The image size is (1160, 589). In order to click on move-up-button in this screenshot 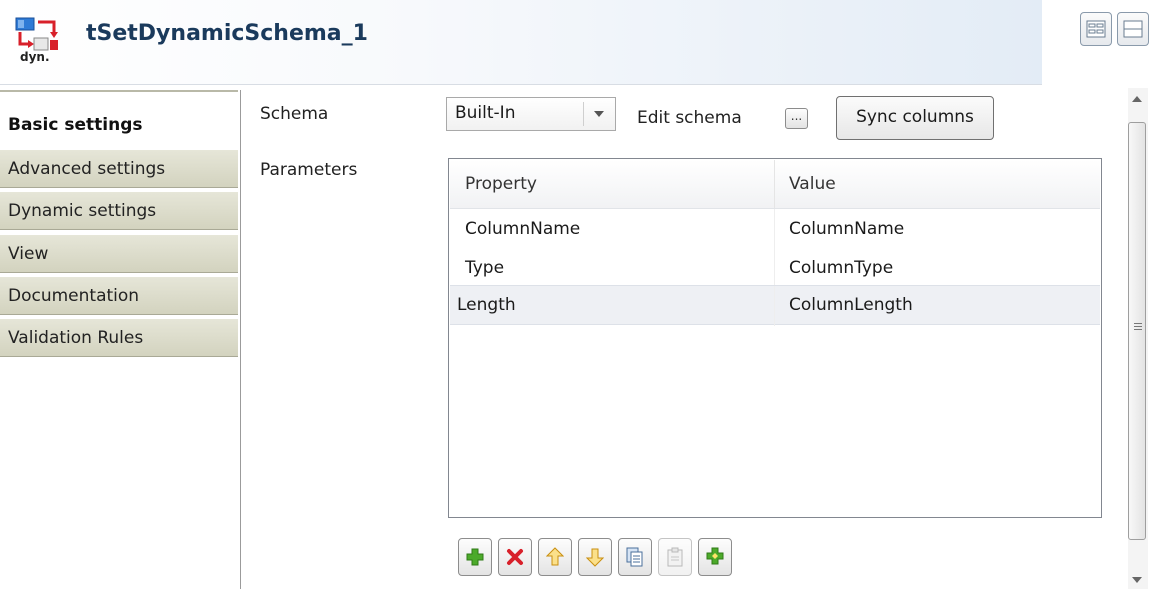, I will do `click(555, 557)`.